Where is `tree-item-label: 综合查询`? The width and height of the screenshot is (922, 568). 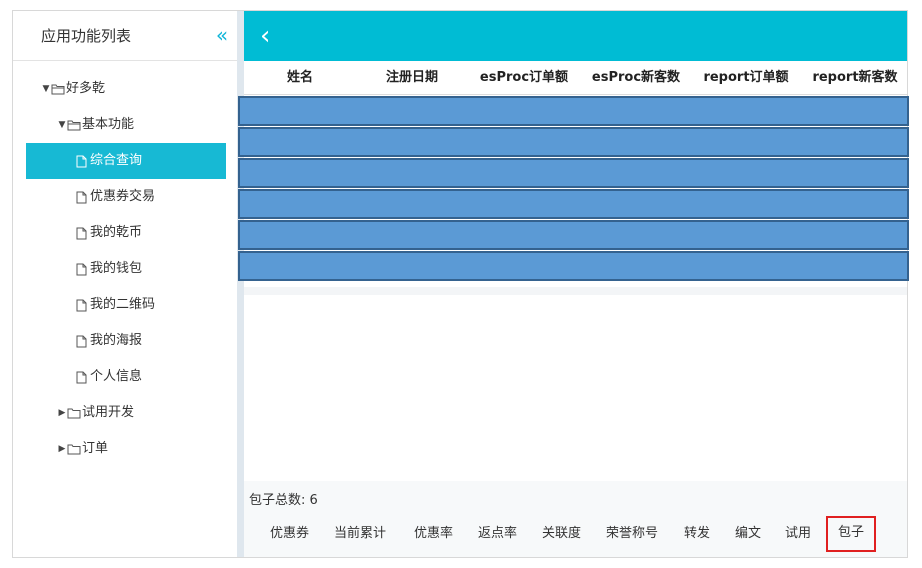
tree-item-label: 综合查询 is located at coordinates (116, 160).